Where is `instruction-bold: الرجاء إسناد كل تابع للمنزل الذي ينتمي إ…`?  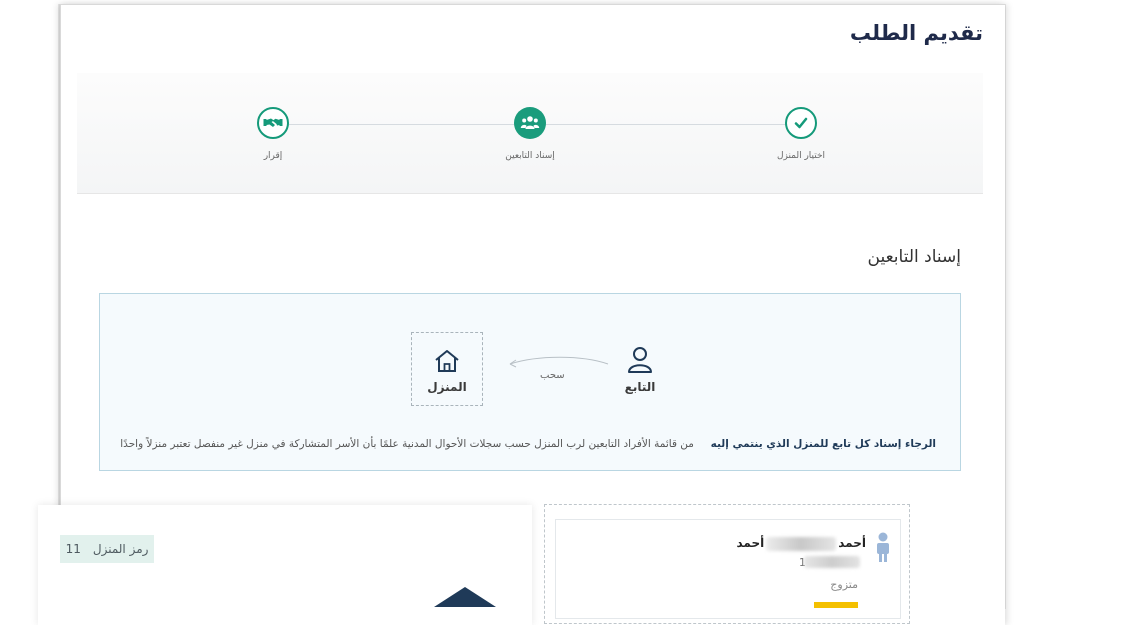
instruction-bold: الرجاء إسناد كل تابع للمنزل الذي ينتمي إ… is located at coordinates (823, 444).